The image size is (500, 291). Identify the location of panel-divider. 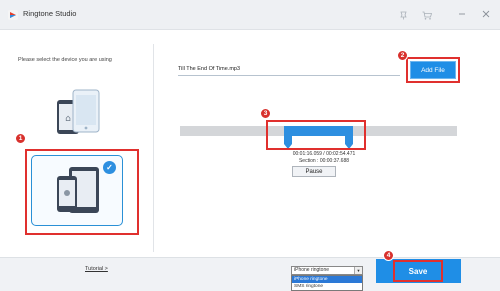
(153, 148).